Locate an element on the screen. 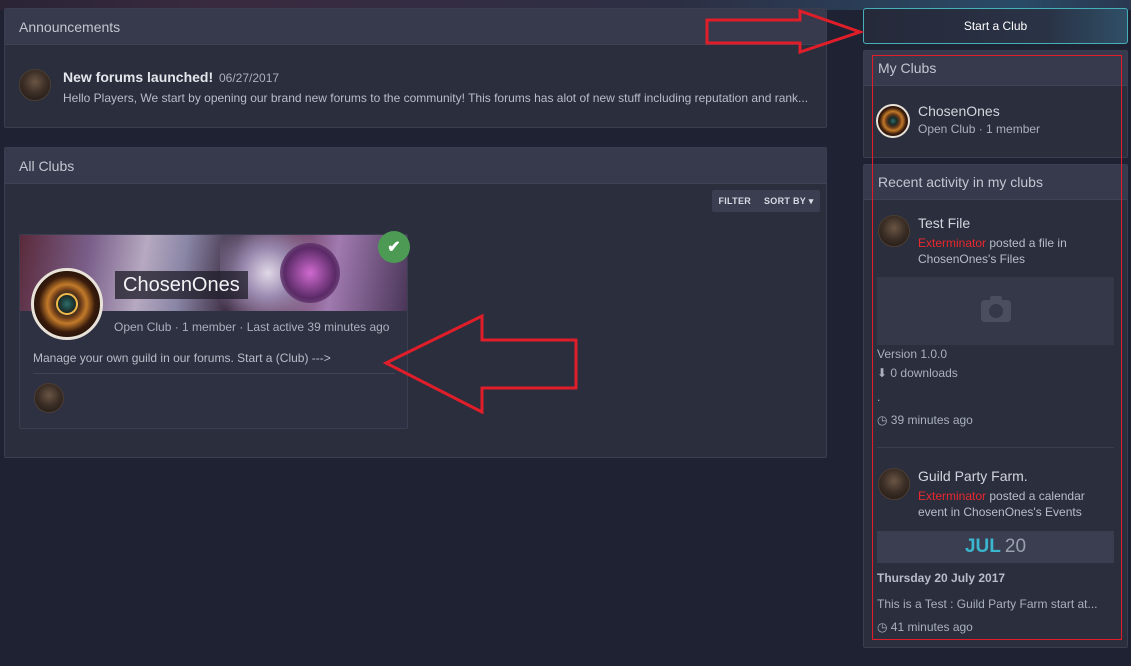 Image resolution: width=1131 pixels, height=666 pixels. club-logo is located at coordinates (67, 304).